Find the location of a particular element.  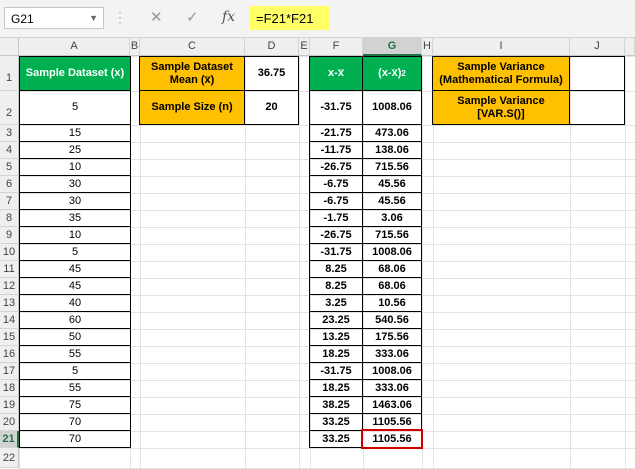

sample-size-value: 20 is located at coordinates (272, 108).